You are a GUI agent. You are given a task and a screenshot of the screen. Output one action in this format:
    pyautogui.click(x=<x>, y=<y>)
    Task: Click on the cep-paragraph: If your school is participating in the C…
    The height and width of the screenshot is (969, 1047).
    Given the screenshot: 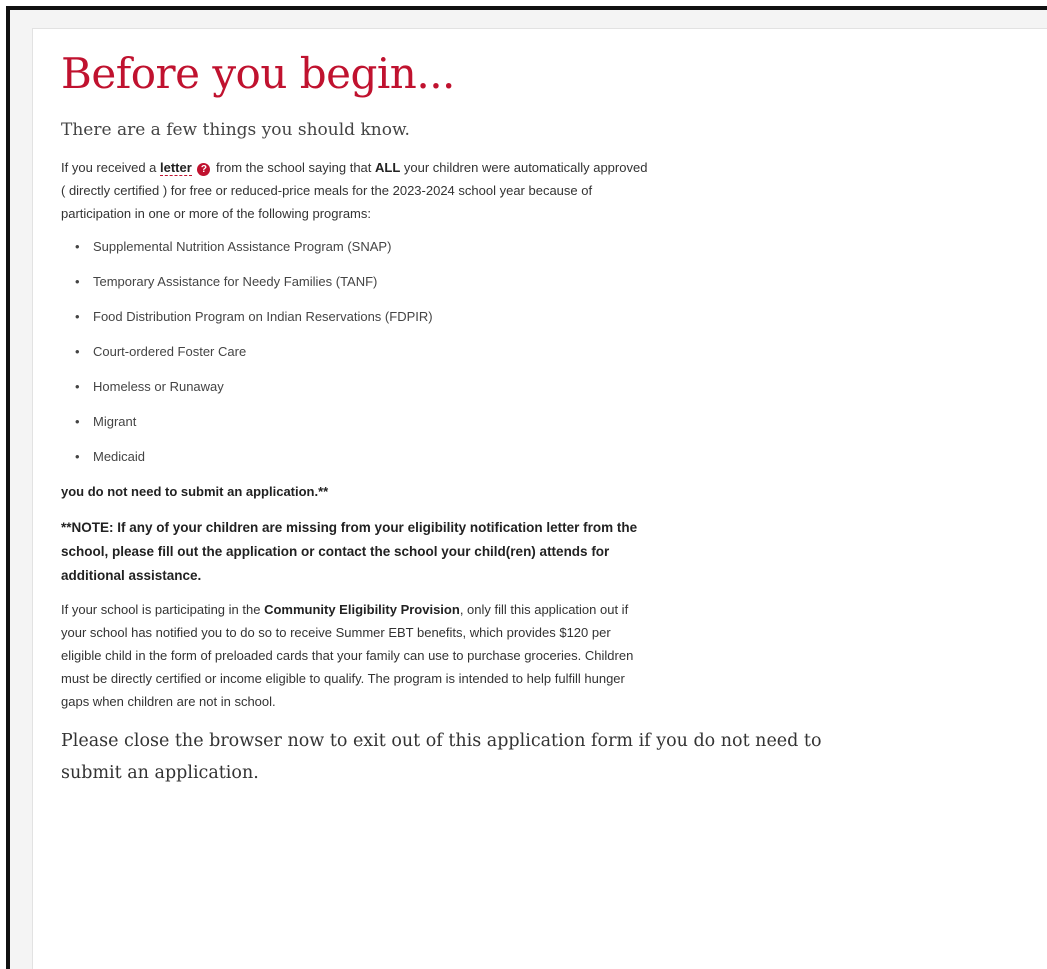 What is the action you would take?
    pyautogui.click(x=356, y=655)
    